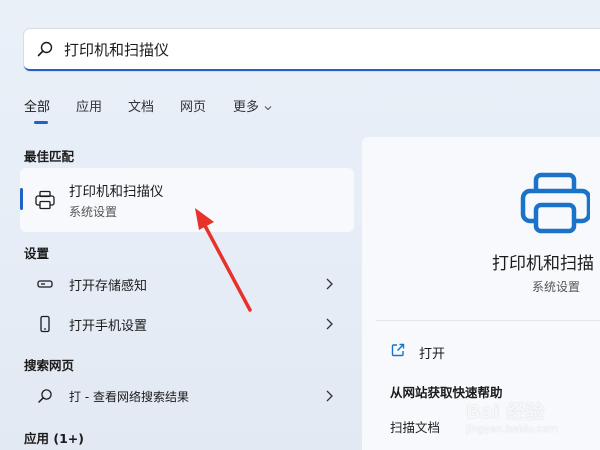  What do you see at coordinates (108, 286) in the screenshot?
I see `settings-item-label: 打开存储感知` at bounding box center [108, 286].